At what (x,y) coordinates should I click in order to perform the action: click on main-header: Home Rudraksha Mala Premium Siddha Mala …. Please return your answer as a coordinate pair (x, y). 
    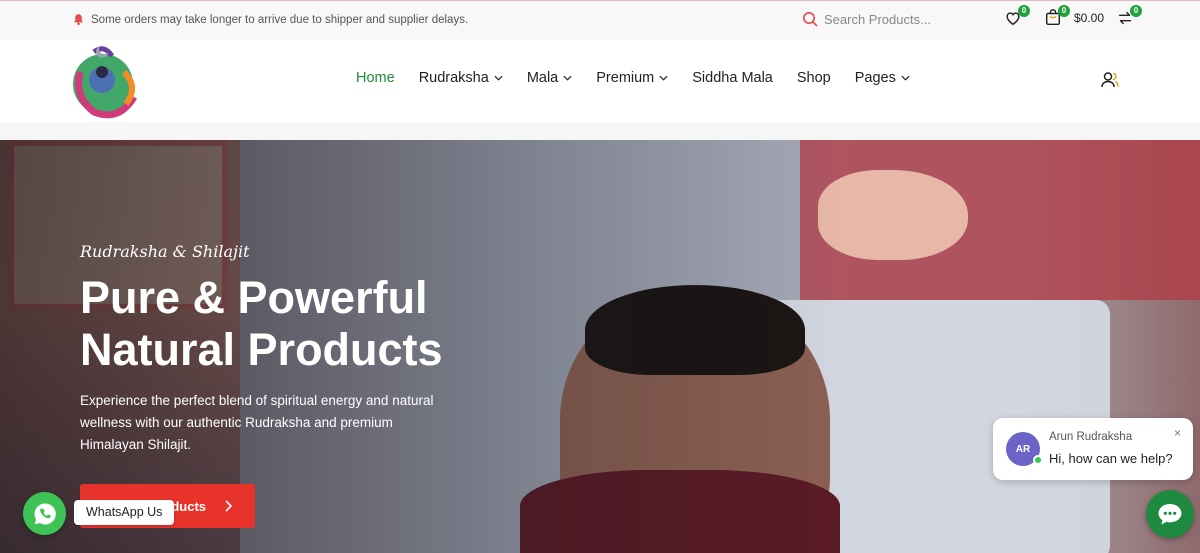
    Looking at the image, I should click on (600, 81).